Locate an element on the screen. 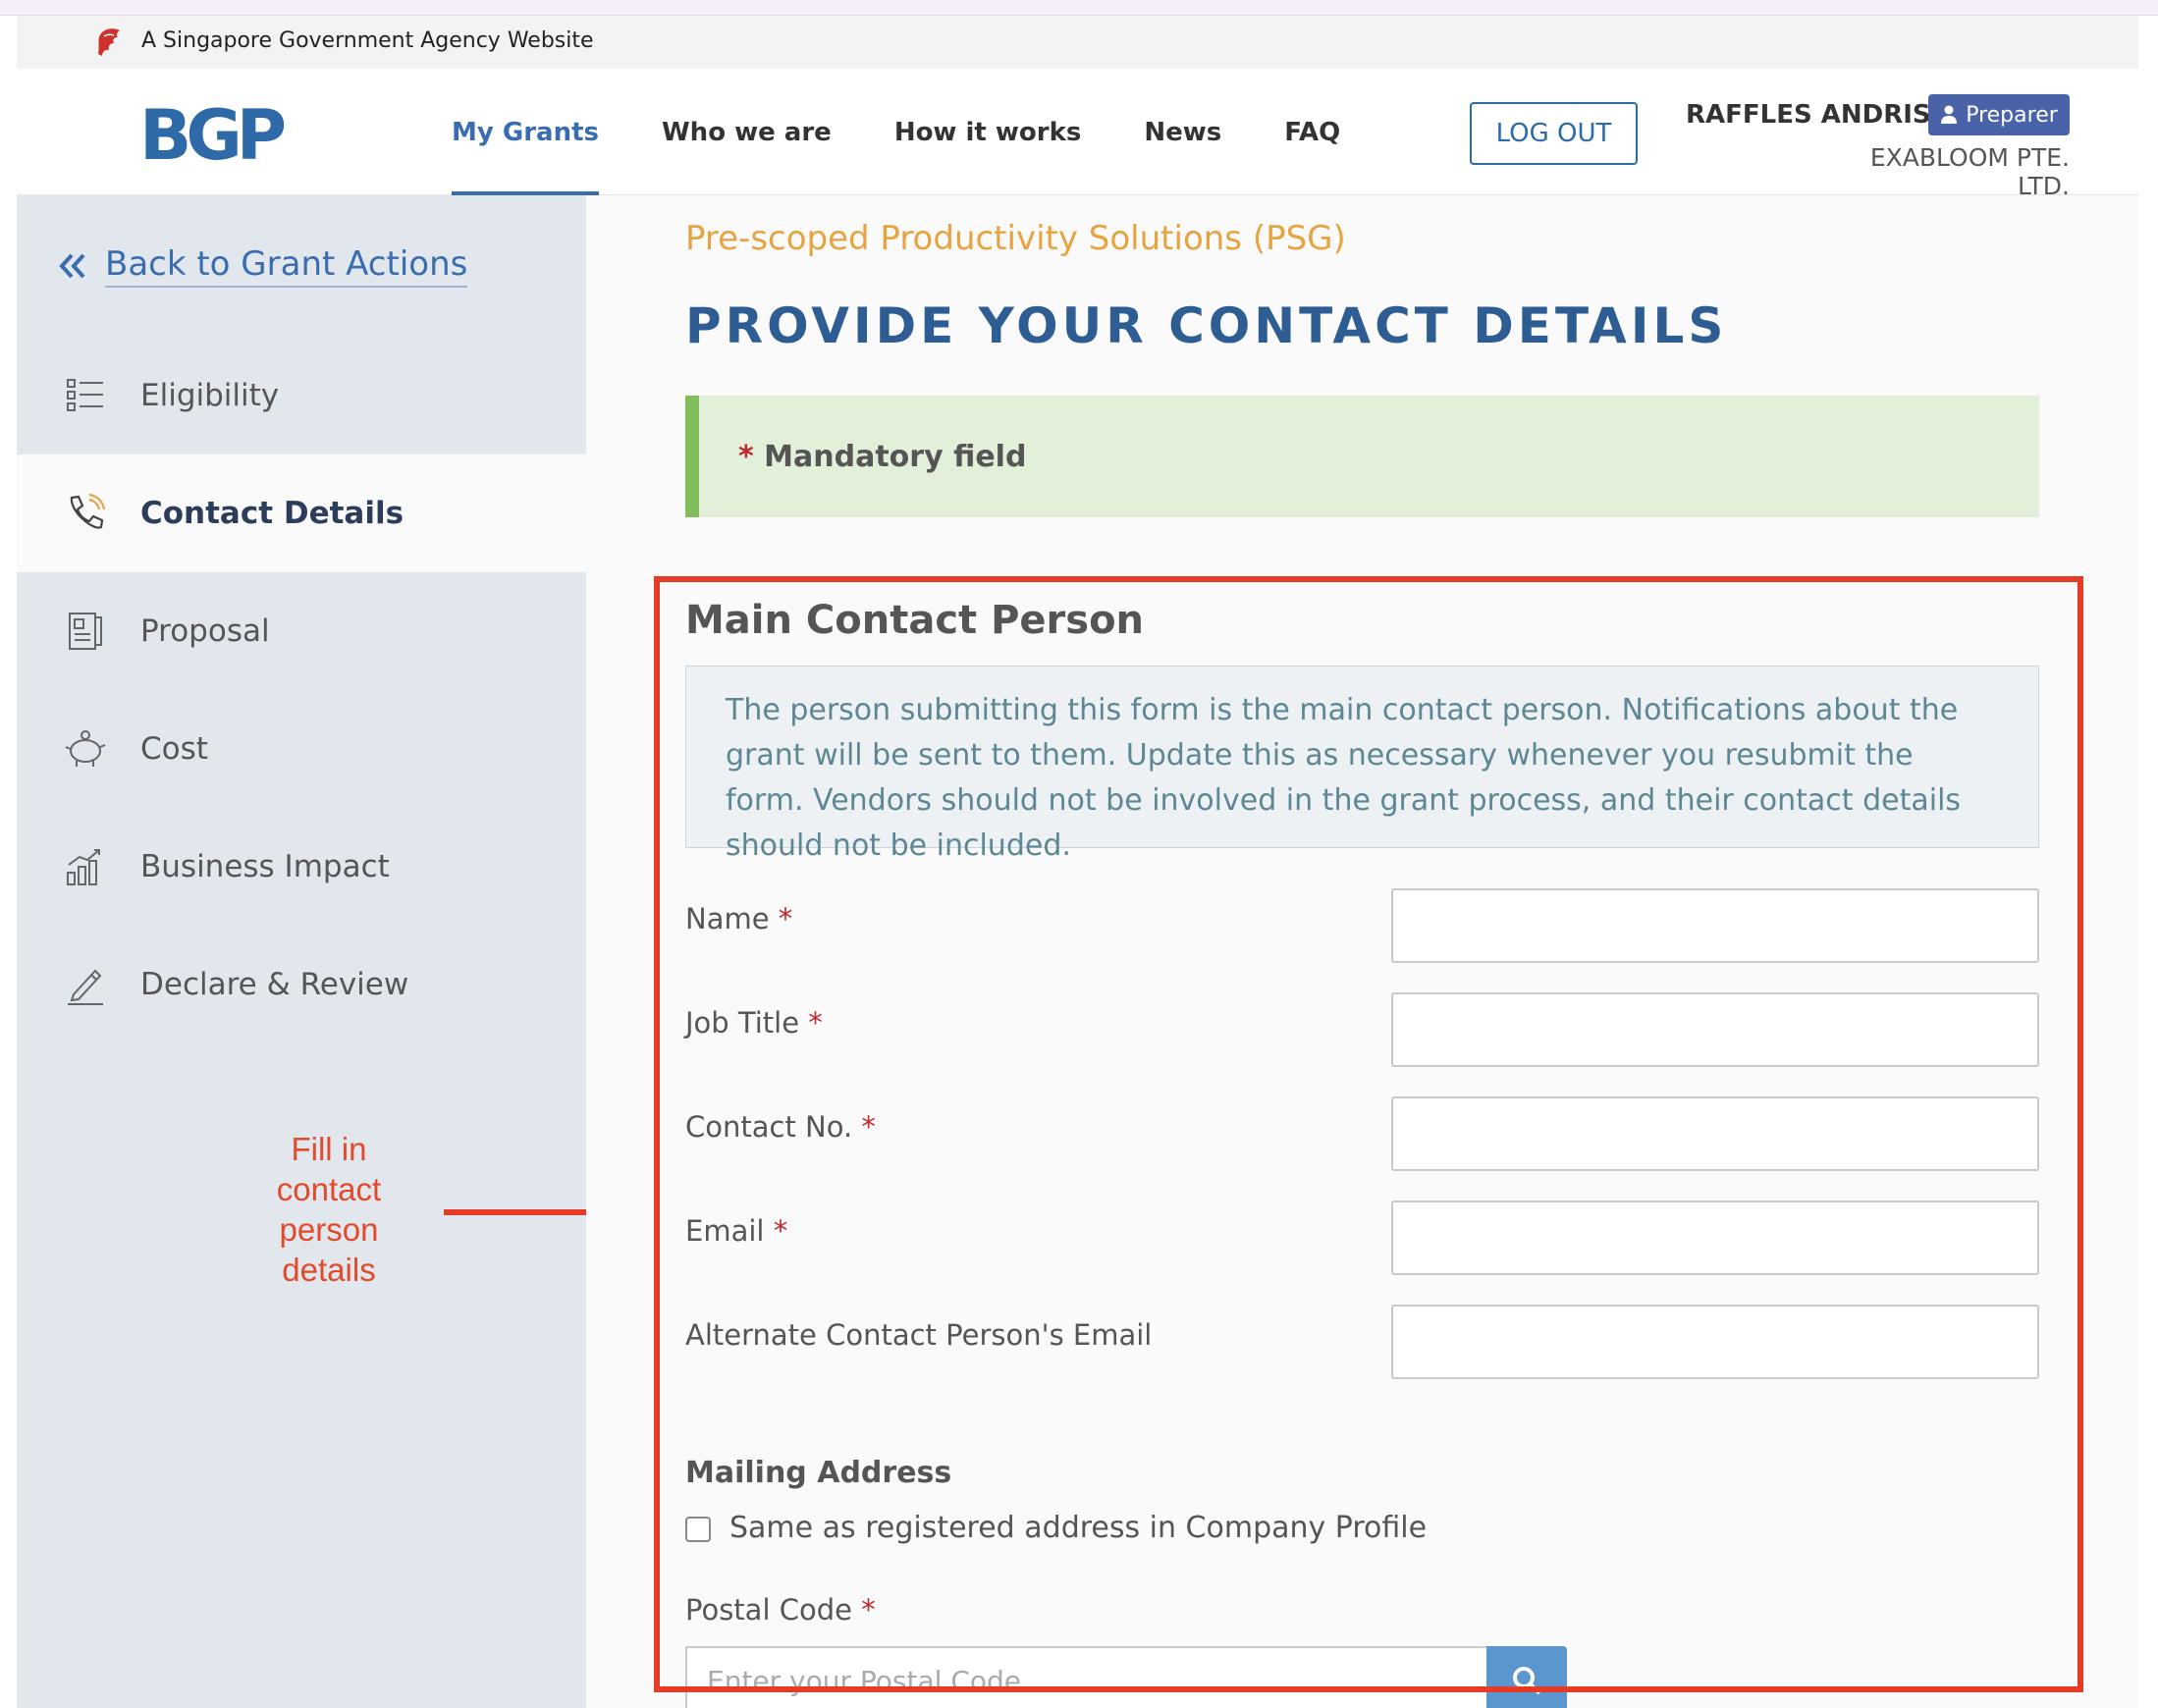 This screenshot has width=2158, height=1708. back-link-label: Back to Grant Actions is located at coordinates (286, 266).